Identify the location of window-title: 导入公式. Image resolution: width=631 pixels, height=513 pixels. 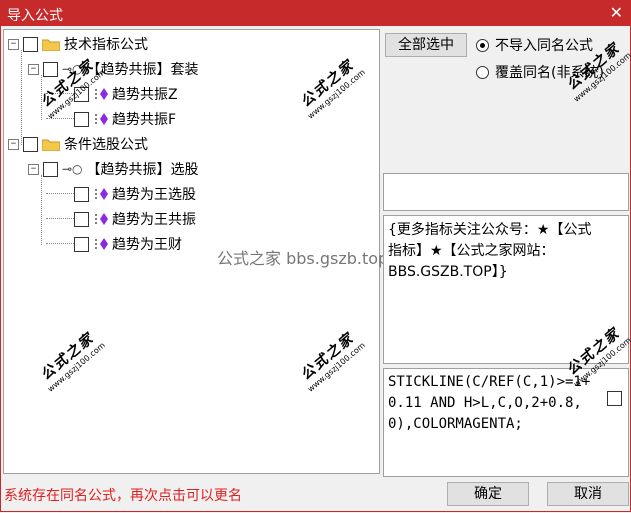
(35, 16).